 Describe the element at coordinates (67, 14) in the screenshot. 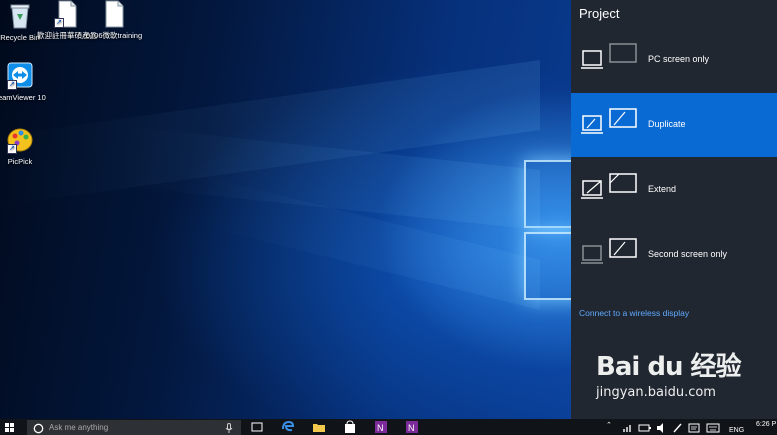

I see `document-icon: ↗` at that location.